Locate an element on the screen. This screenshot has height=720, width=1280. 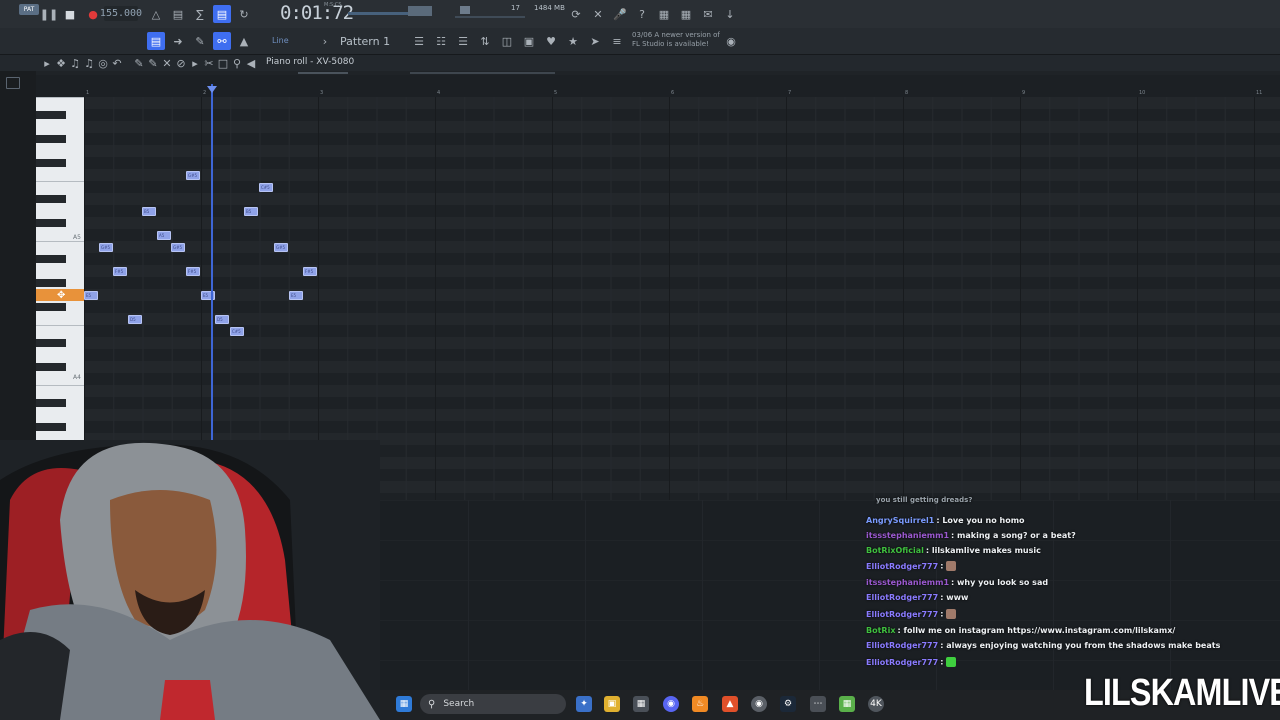
plugin-icon: ♥ is located at coordinates (551, 41).